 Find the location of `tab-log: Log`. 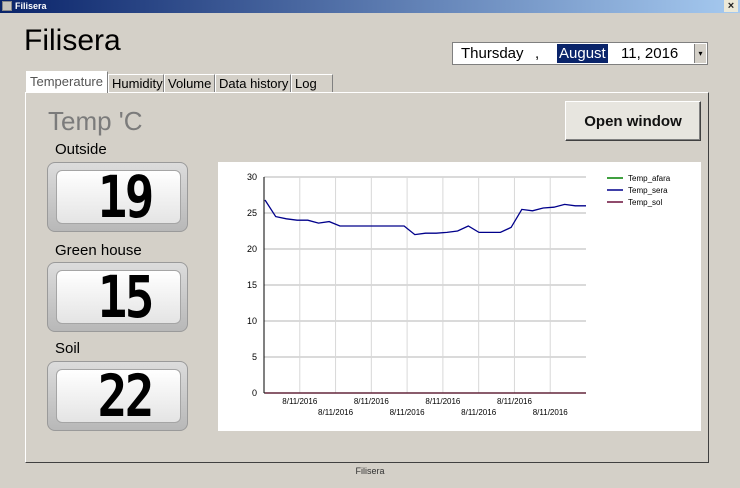

tab-log: Log is located at coordinates (312, 83).